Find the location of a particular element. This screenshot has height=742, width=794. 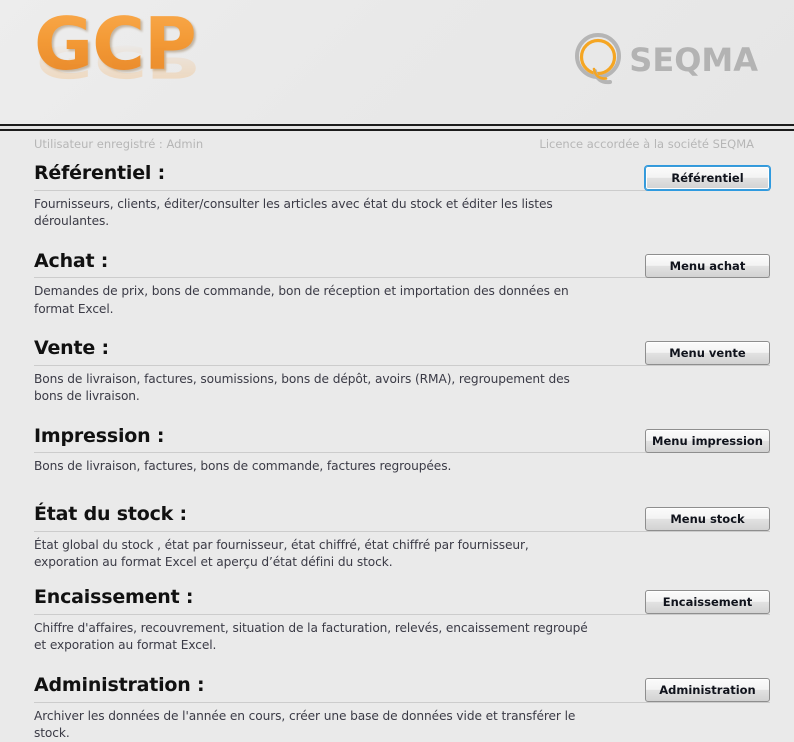

encaissement-button: Encaissement is located at coordinates (707, 602).